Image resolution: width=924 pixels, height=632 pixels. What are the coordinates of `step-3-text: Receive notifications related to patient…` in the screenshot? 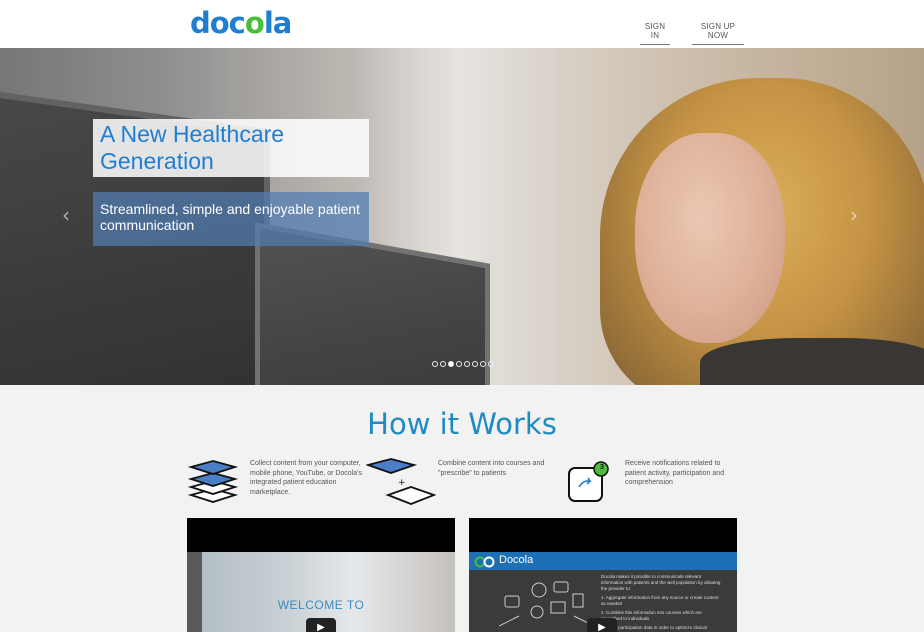 It's located at (675, 473).